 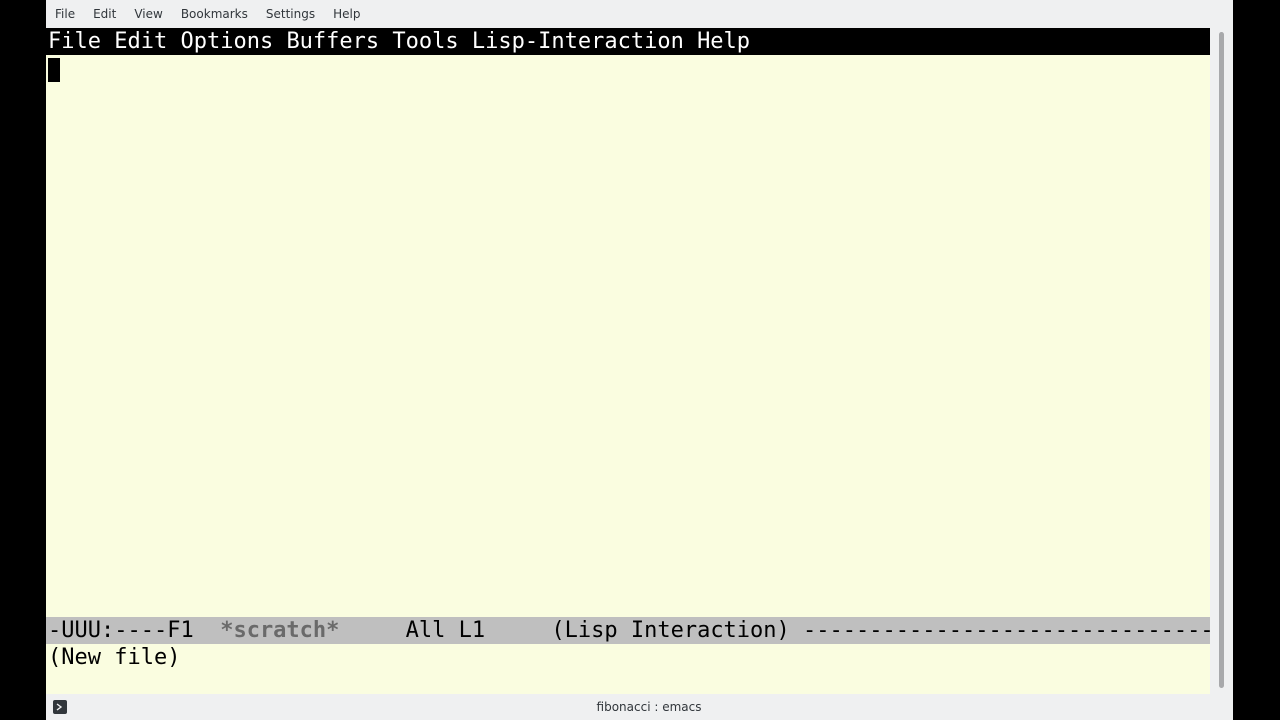 I want to click on konsole-menu-edit: Edit, so click(x=104, y=14).